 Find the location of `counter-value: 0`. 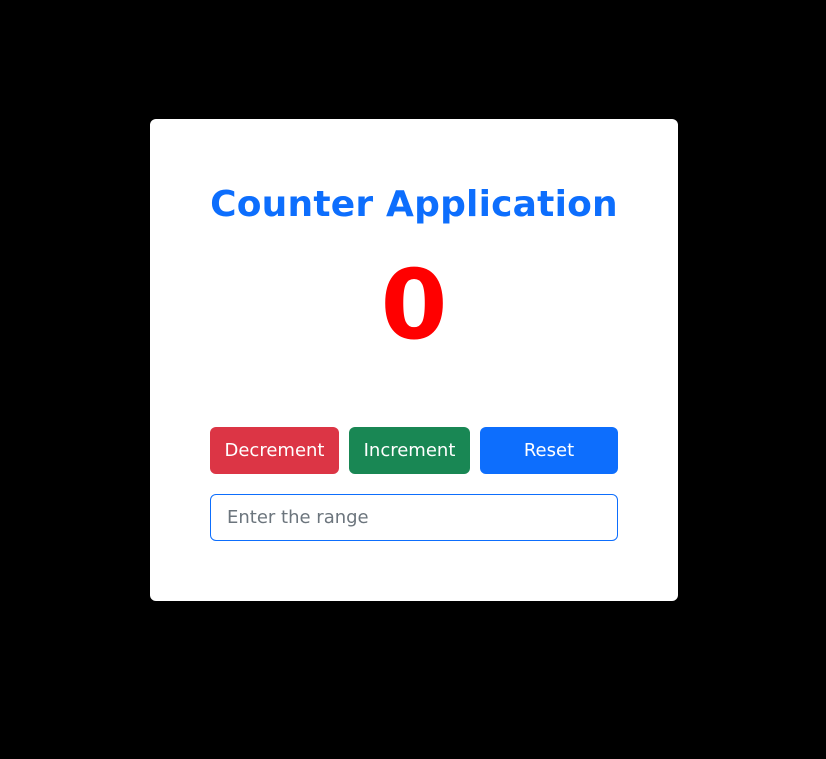

counter-value: 0 is located at coordinates (414, 305).